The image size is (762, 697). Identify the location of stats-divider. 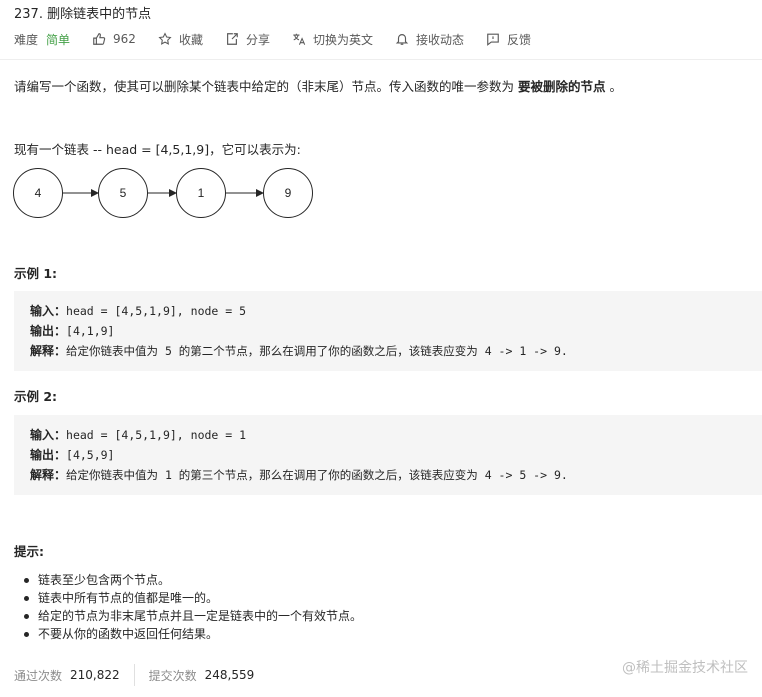
(134, 675).